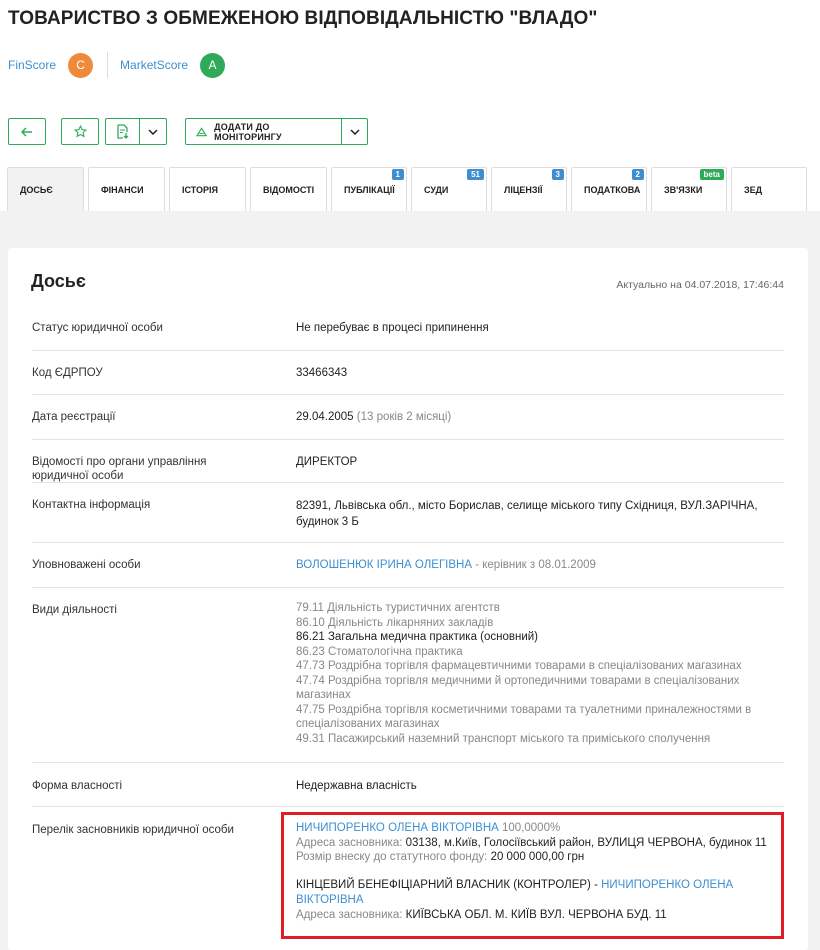 The width and height of the screenshot is (820, 950). I want to click on courts-count-badge: 51, so click(475, 174).